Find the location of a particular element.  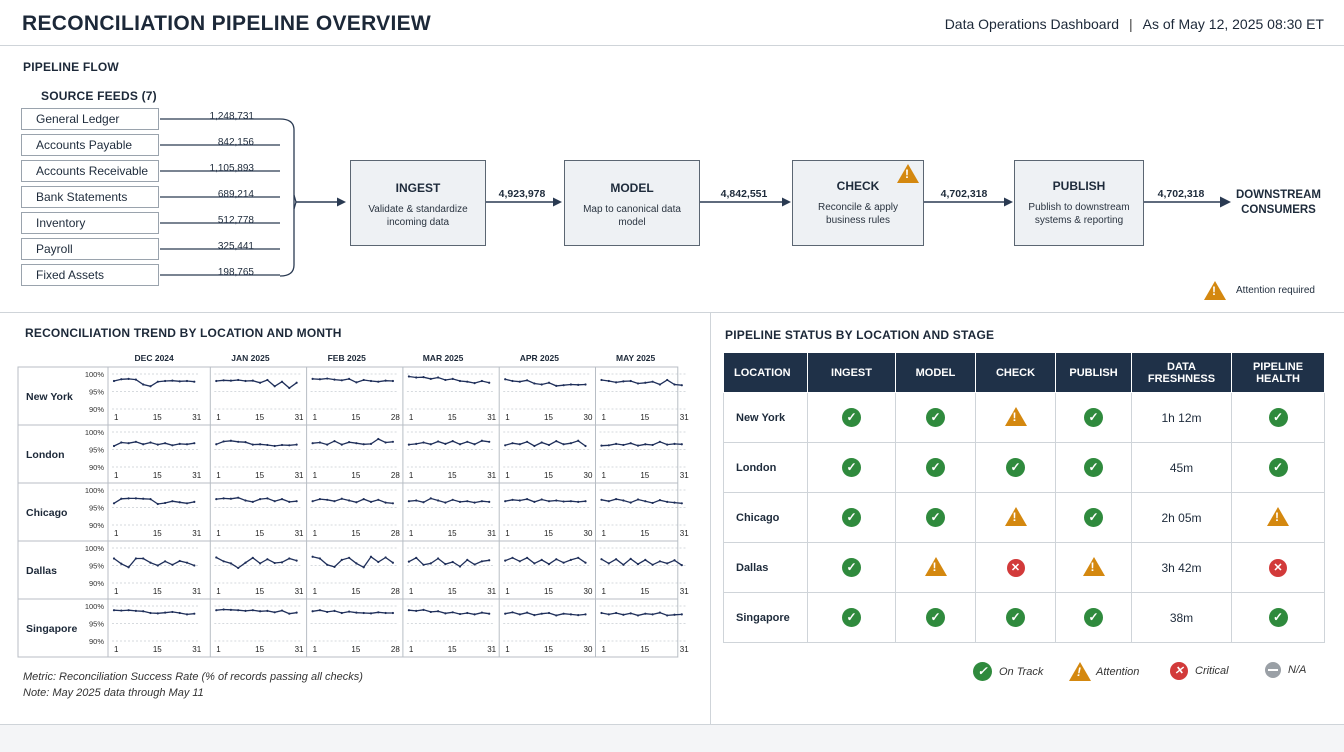

status-row: New York ✓ ✓ ✓ 1h 12m ✓ is located at coordinates (1024, 417).